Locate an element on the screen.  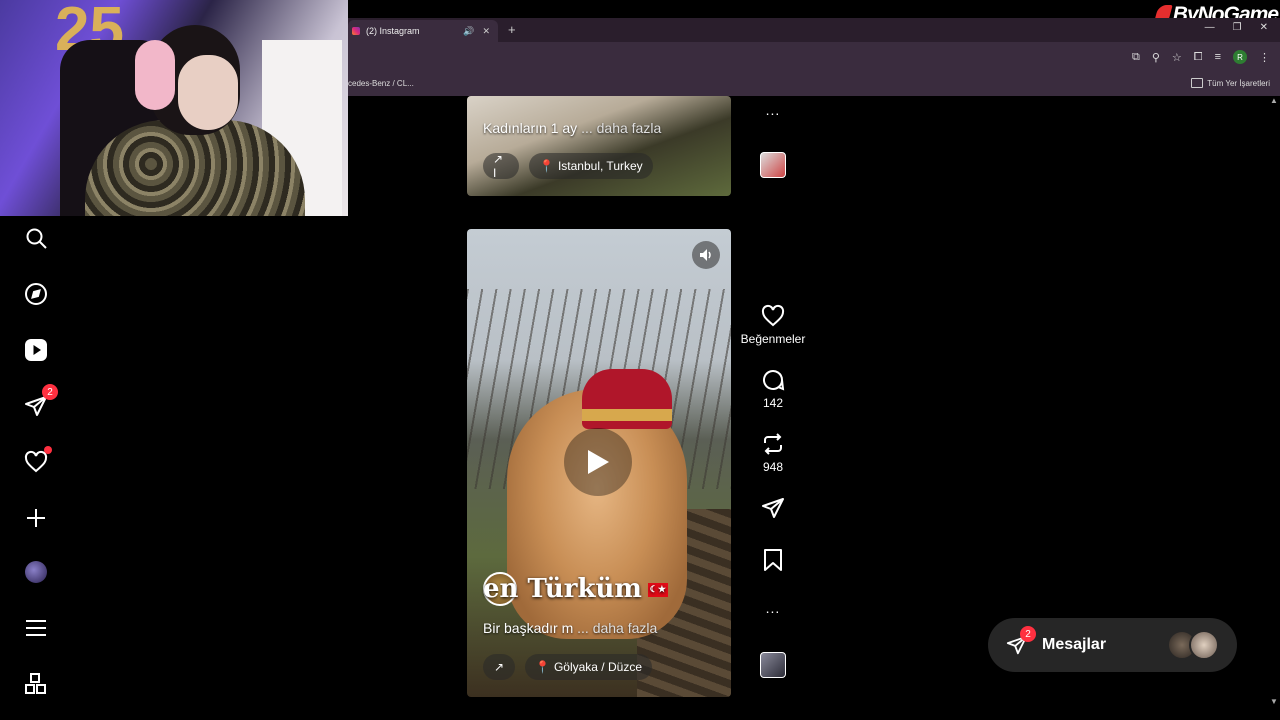
nav-search is located at coordinates (36, 238).